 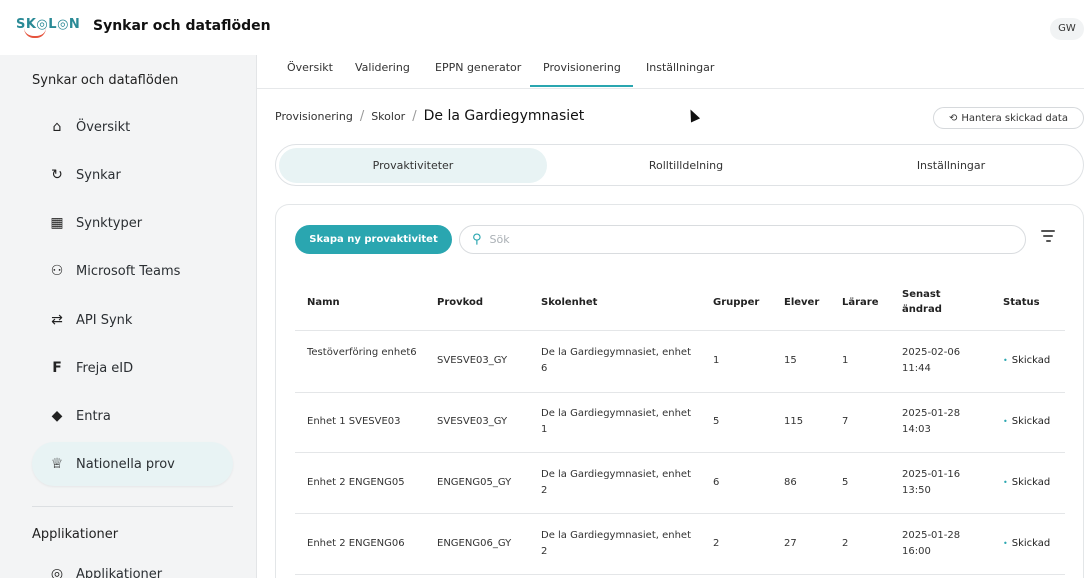 I want to click on trophy-icon: ♕, so click(x=57, y=464).